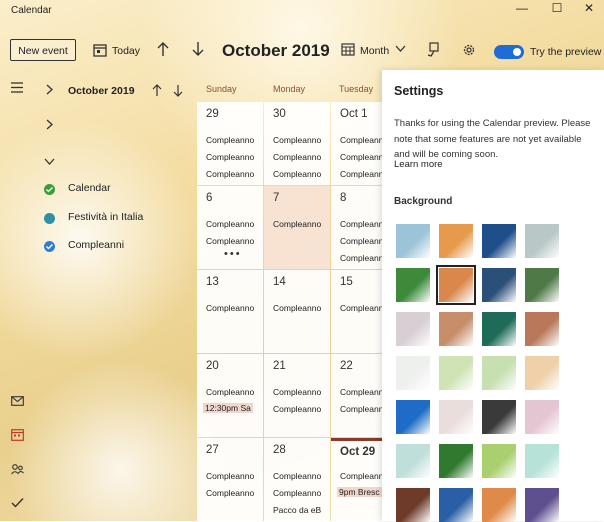  What do you see at coordinates (17, 403) in the screenshot?
I see `mail-icon` at bounding box center [17, 403].